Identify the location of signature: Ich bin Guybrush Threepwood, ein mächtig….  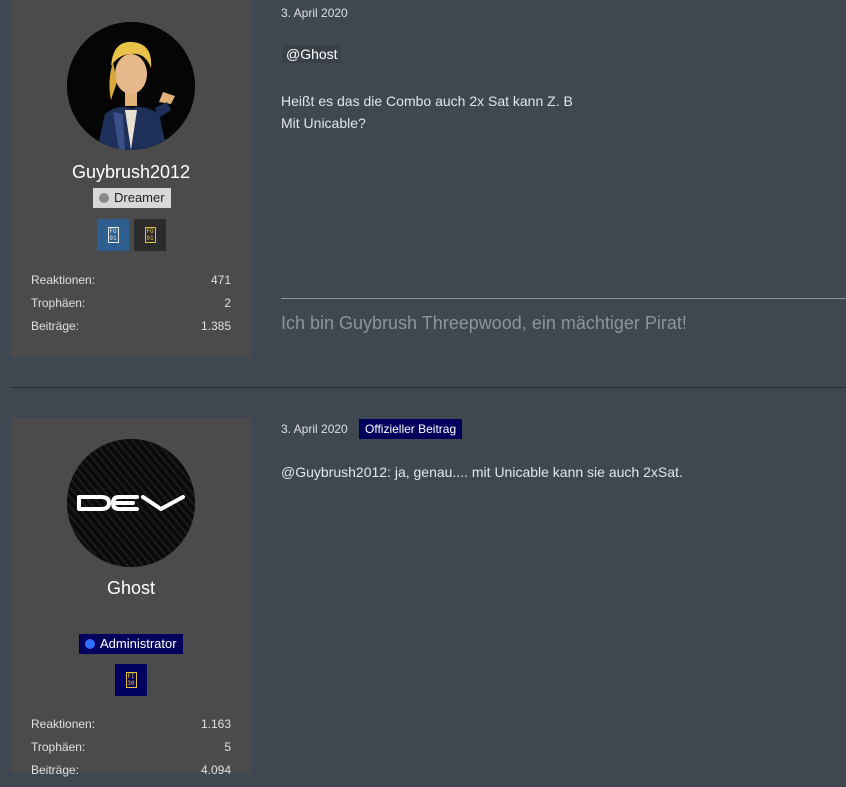
(484, 323).